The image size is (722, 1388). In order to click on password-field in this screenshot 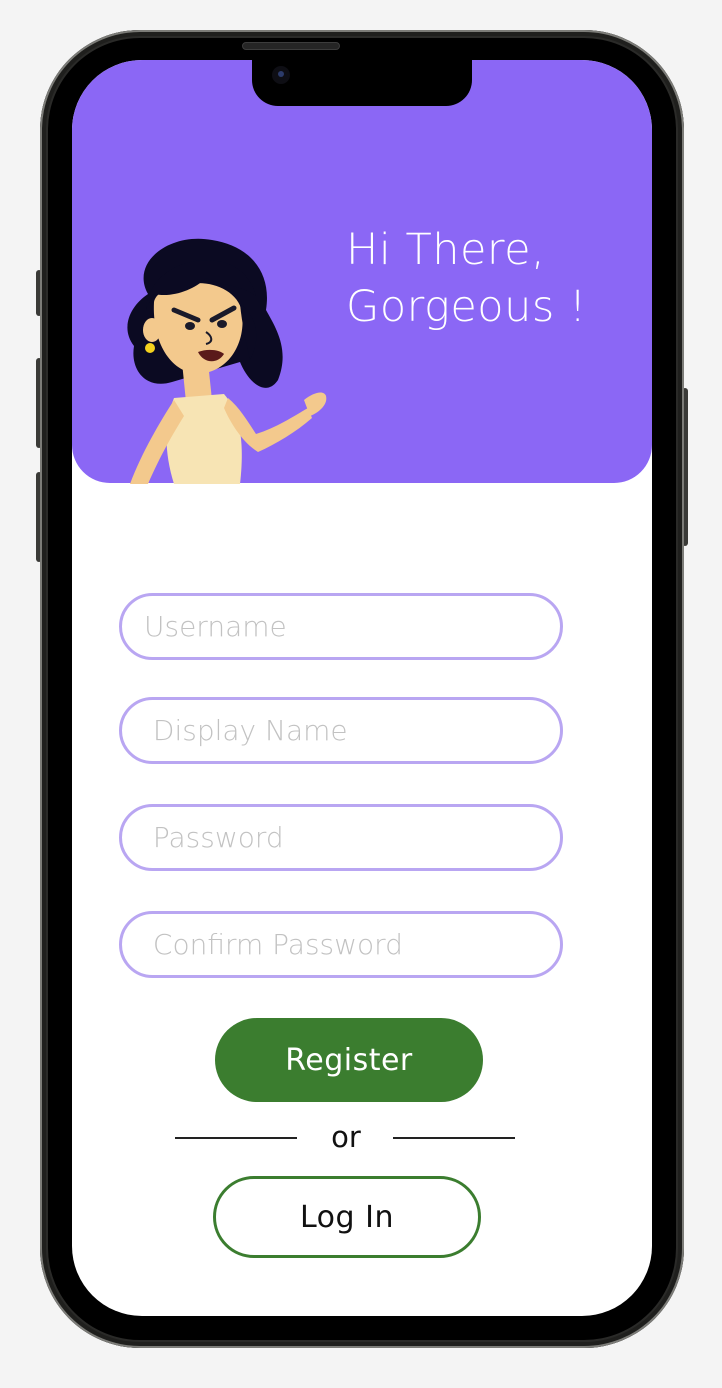, I will do `click(341, 837)`.